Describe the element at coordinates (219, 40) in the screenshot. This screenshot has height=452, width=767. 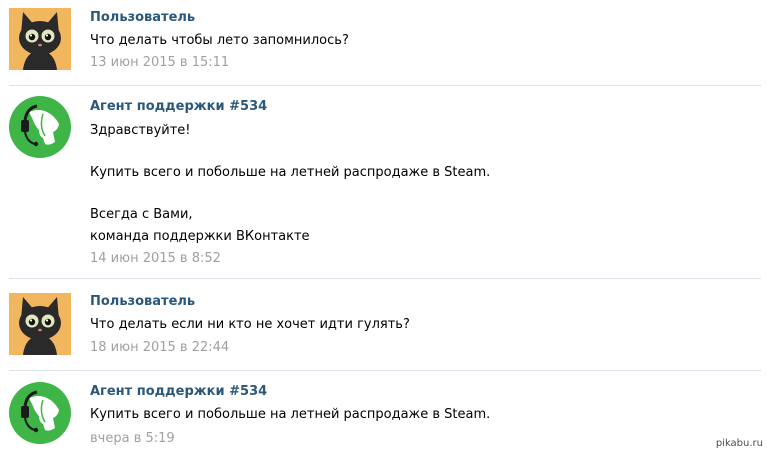
I see `message-text: Что делать чтобы лето запомнилось?` at that location.